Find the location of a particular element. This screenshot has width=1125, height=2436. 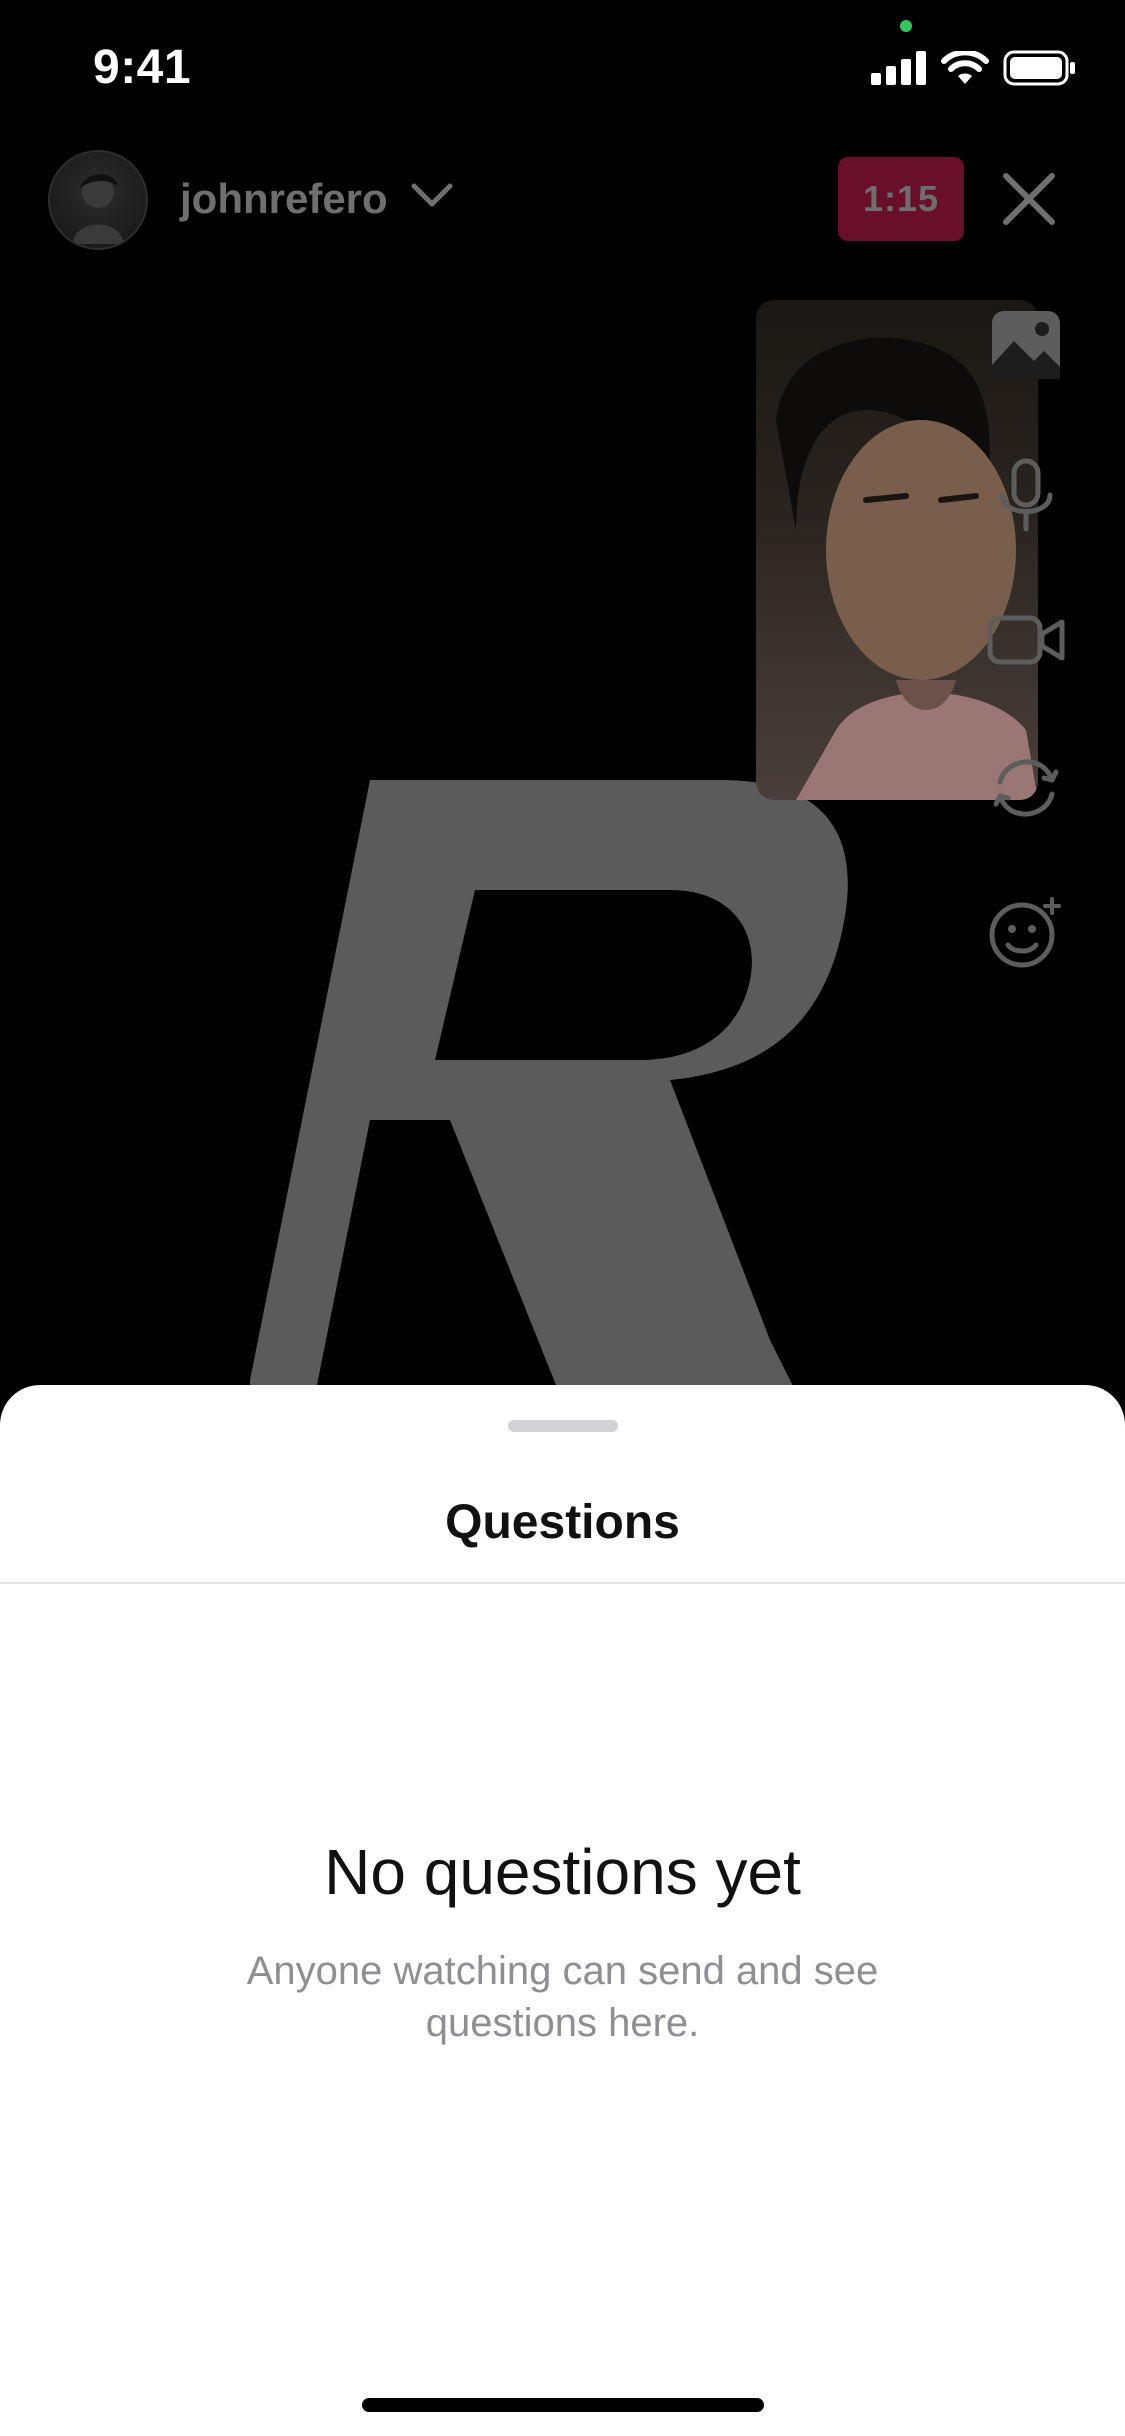

video-camera-icon is located at coordinates (1026, 640).